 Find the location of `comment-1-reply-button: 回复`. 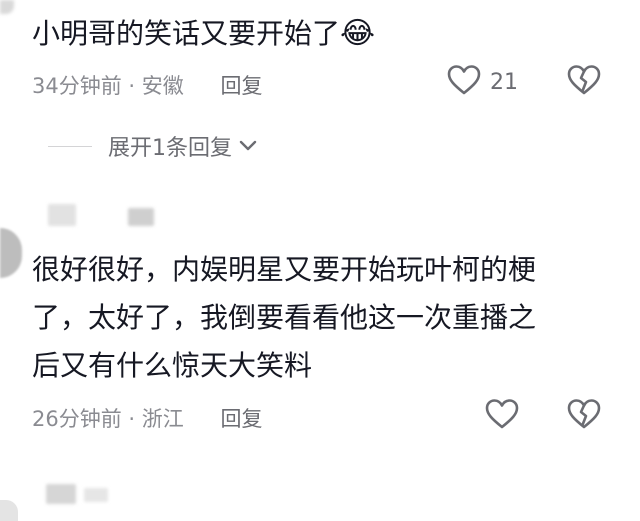

comment-1-reply-button: 回复 is located at coordinates (241, 86).